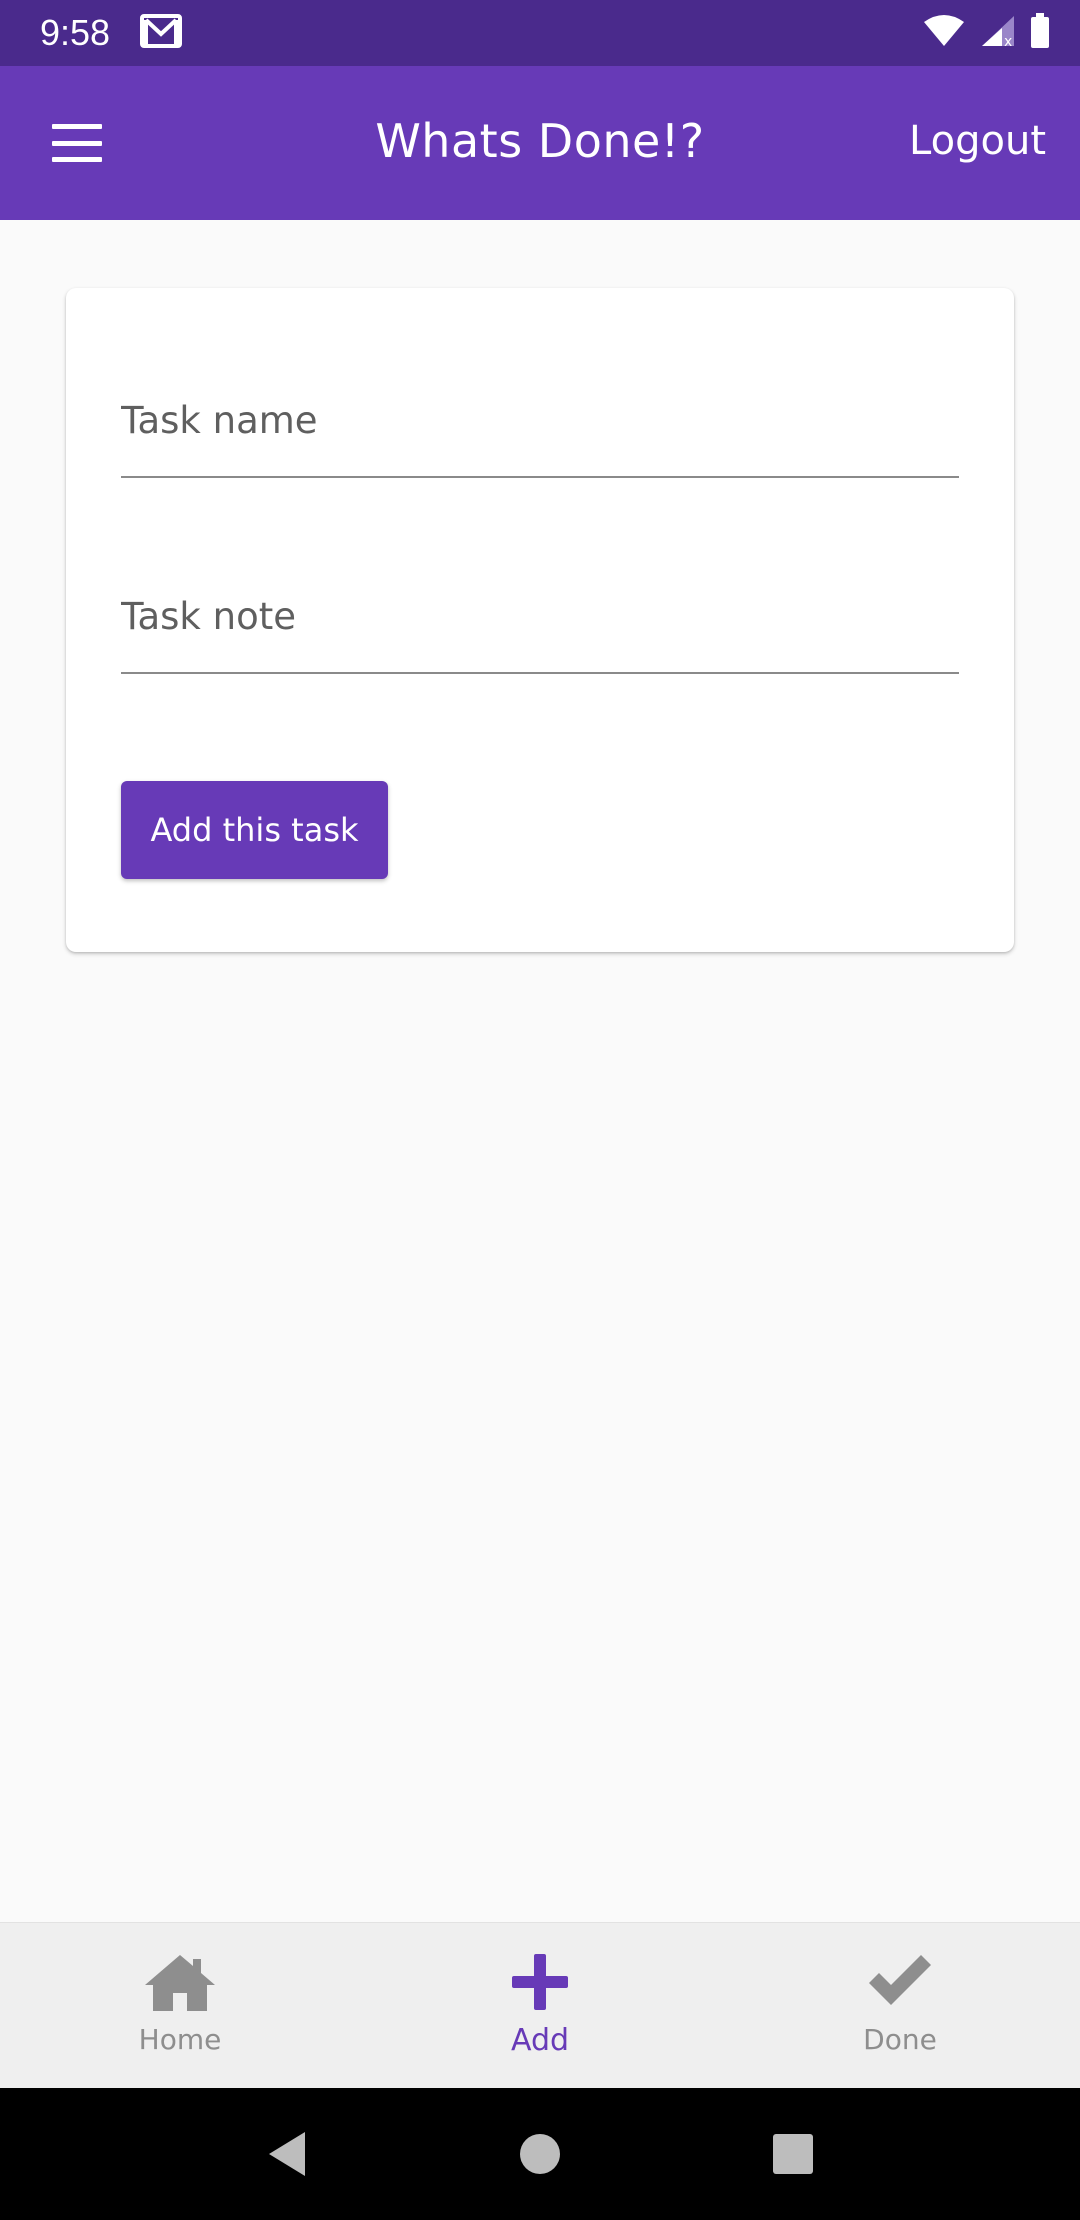  What do you see at coordinates (977, 141) in the screenshot?
I see `logout-button: Logout` at bounding box center [977, 141].